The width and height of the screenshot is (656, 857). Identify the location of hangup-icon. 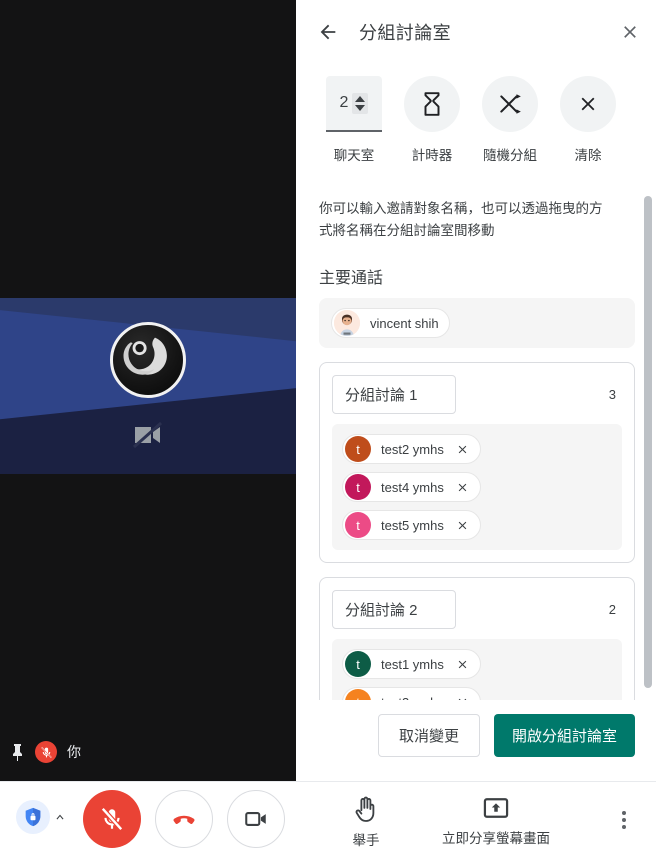
(184, 819).